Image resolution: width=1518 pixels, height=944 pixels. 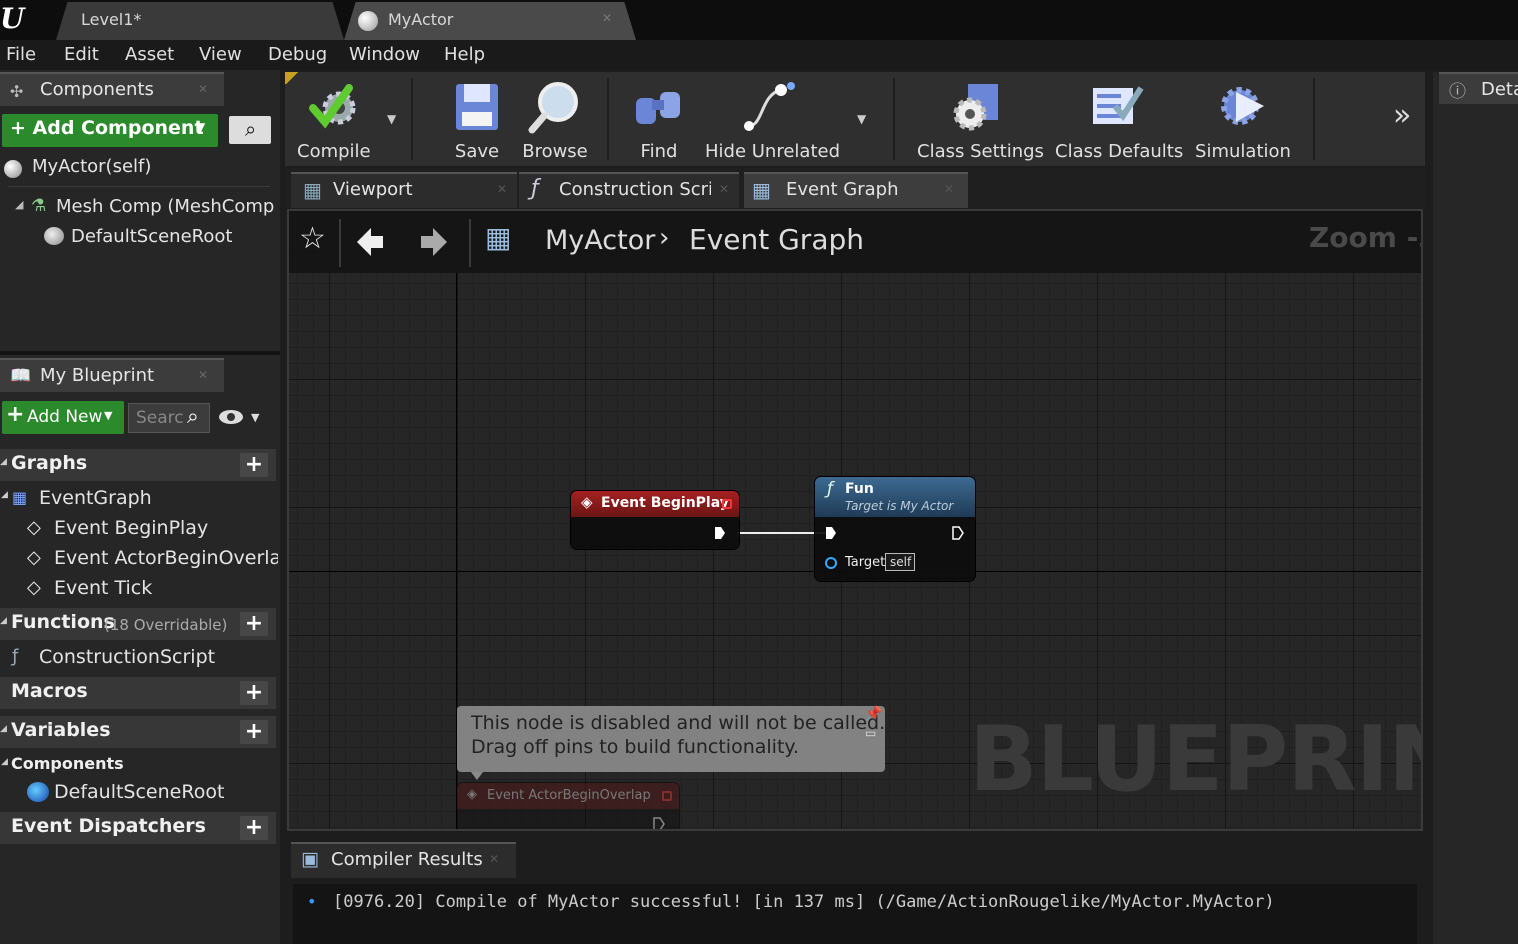 What do you see at coordinates (166, 558) in the screenshot?
I see `event-actorbeginoverlap-item: Event ActorBeginOverla` at bounding box center [166, 558].